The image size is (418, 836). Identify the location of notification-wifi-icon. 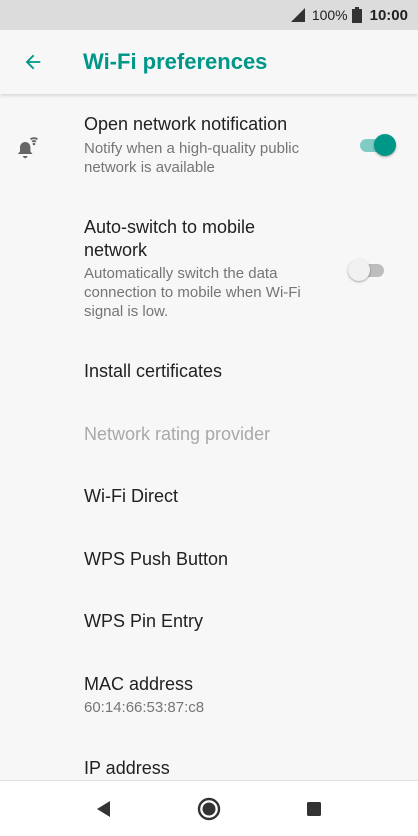
(27, 148).